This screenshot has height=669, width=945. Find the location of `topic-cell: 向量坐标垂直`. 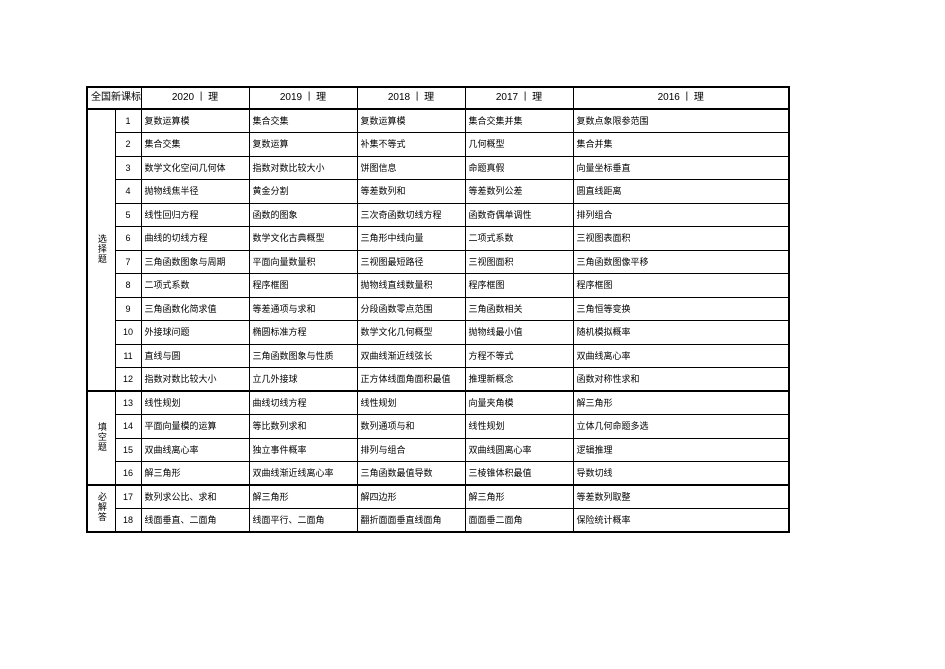

topic-cell: 向量坐标垂直 is located at coordinates (681, 167).